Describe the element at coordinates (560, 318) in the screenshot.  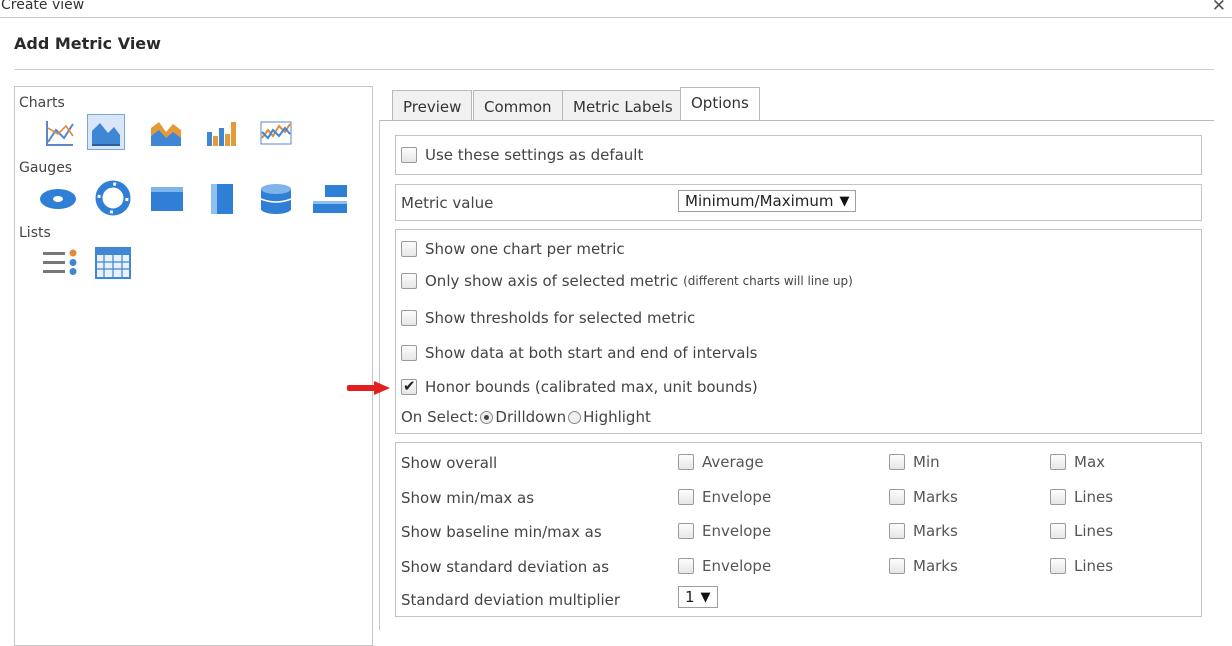
I see `check-label: Show thresholds for selected metric` at that location.